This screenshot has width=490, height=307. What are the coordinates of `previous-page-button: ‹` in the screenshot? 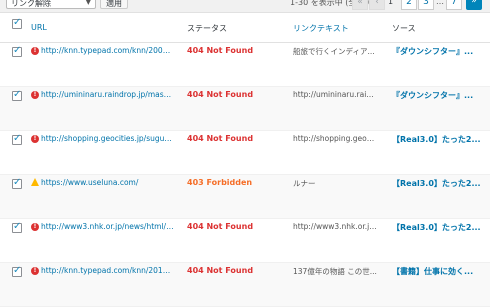 It's located at (377, 5).